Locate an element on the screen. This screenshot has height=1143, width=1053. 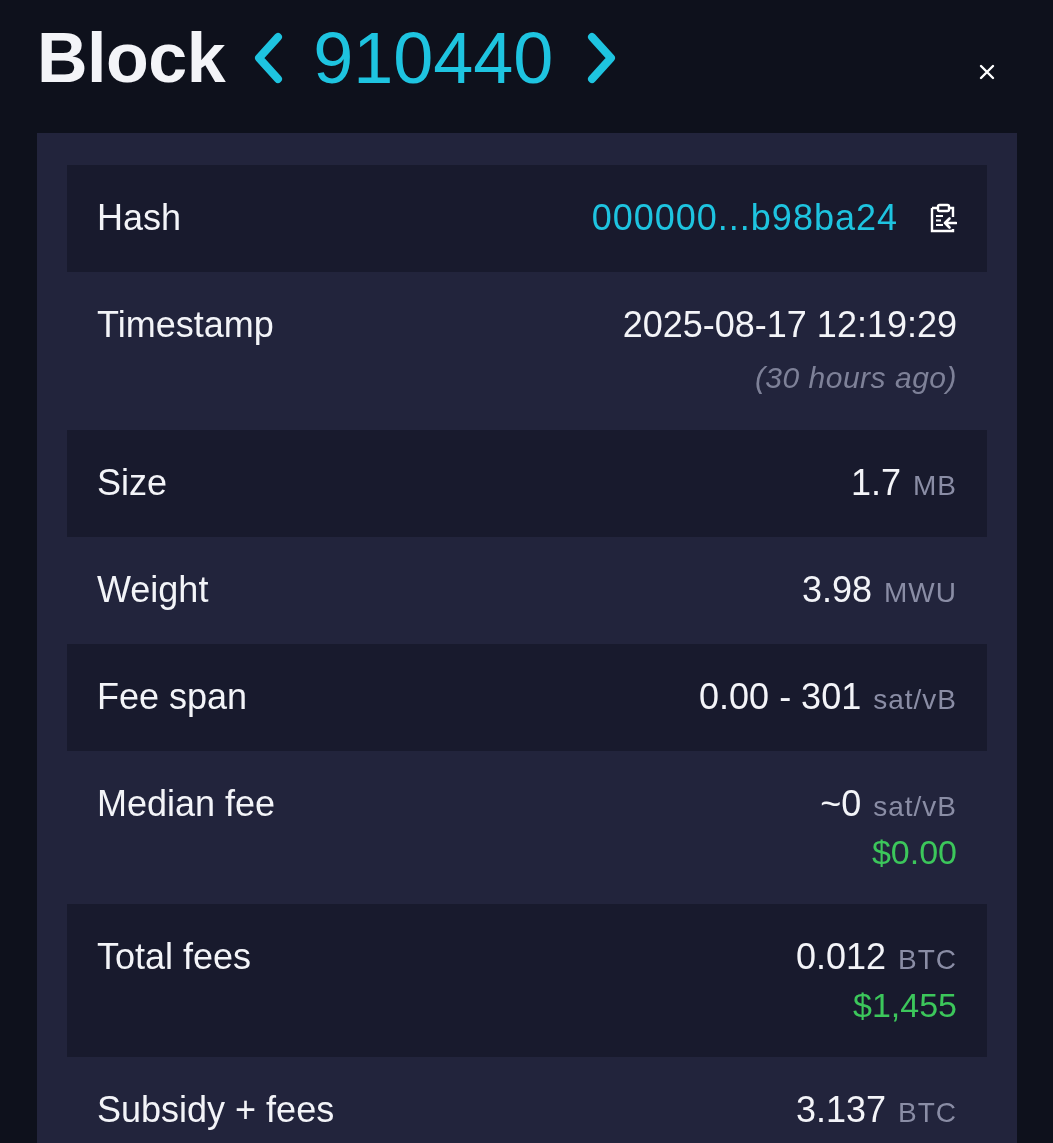
field-label: Subsidy + fees is located at coordinates (216, 1110).